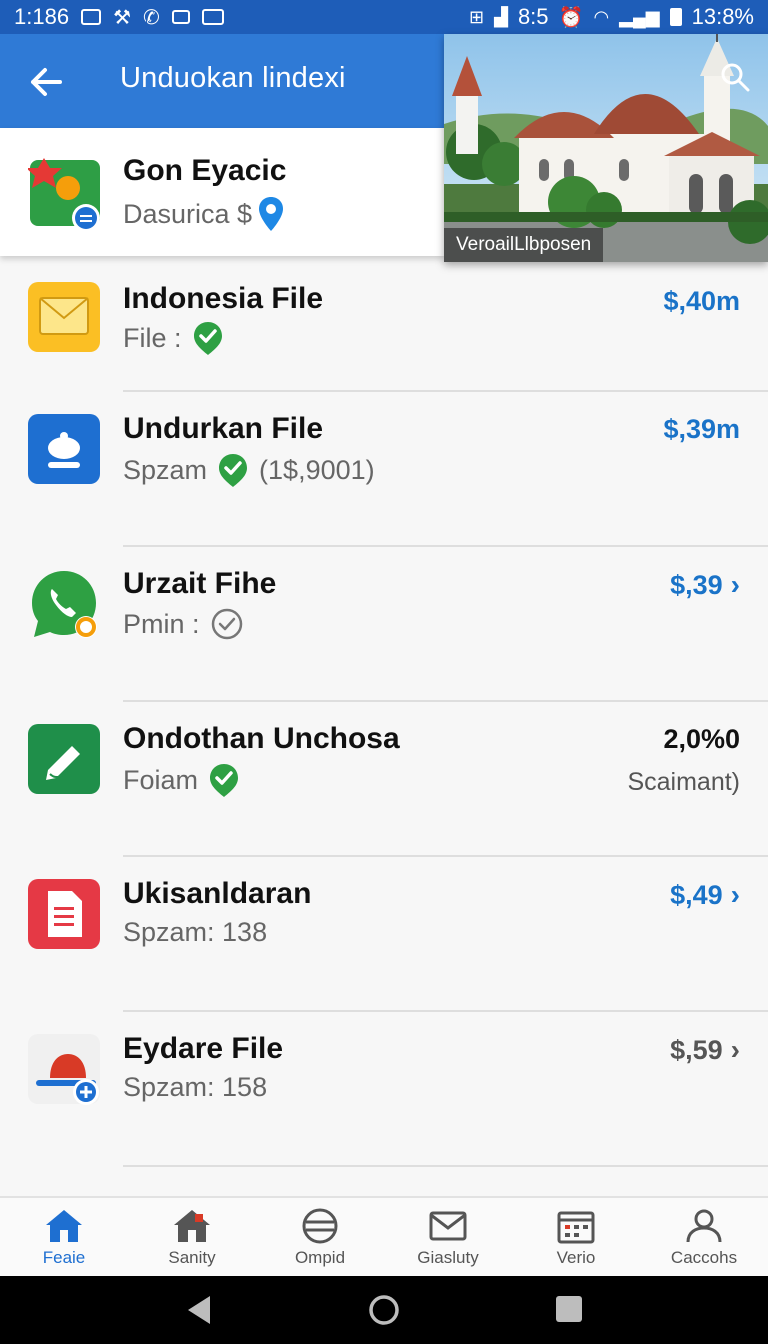  What do you see at coordinates (188, 213) in the screenshot?
I see `featured-item-subtitle: Dasurica $` at bounding box center [188, 213].